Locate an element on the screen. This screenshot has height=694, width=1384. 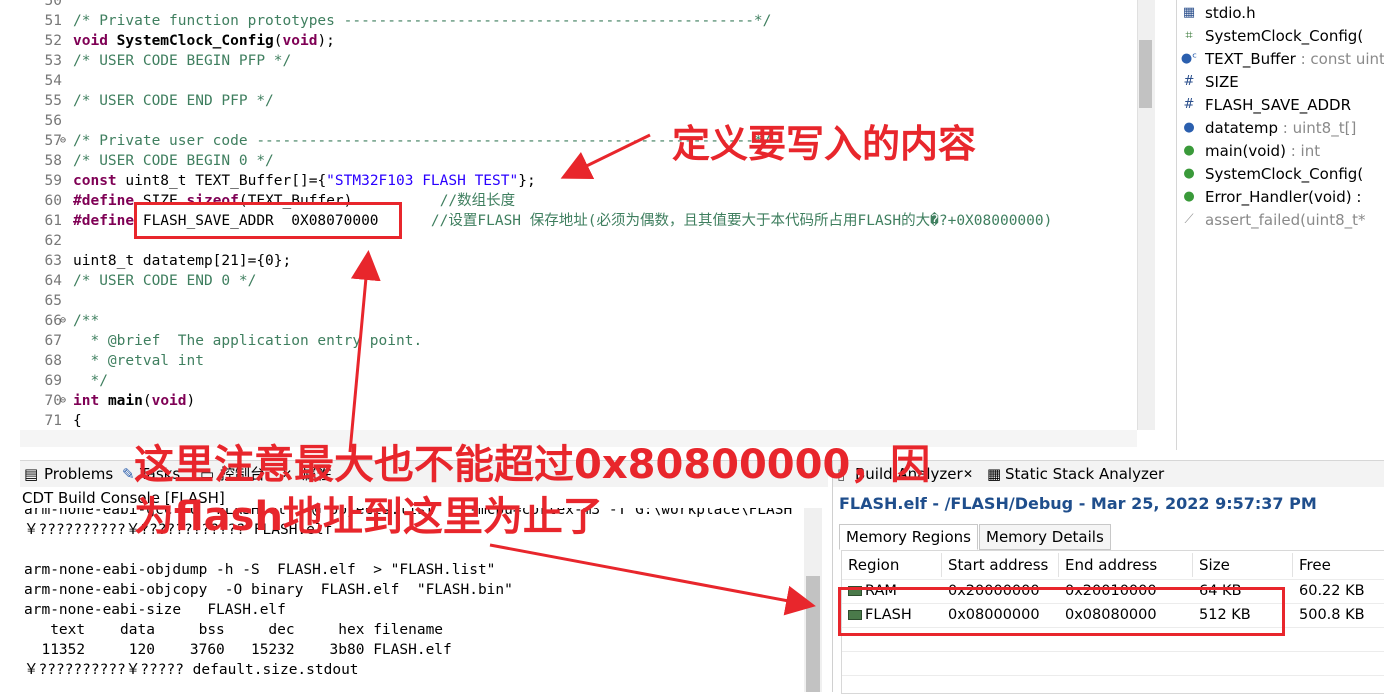
outline-item-label: SystemClock_Config( is located at coordinates (1284, 174).